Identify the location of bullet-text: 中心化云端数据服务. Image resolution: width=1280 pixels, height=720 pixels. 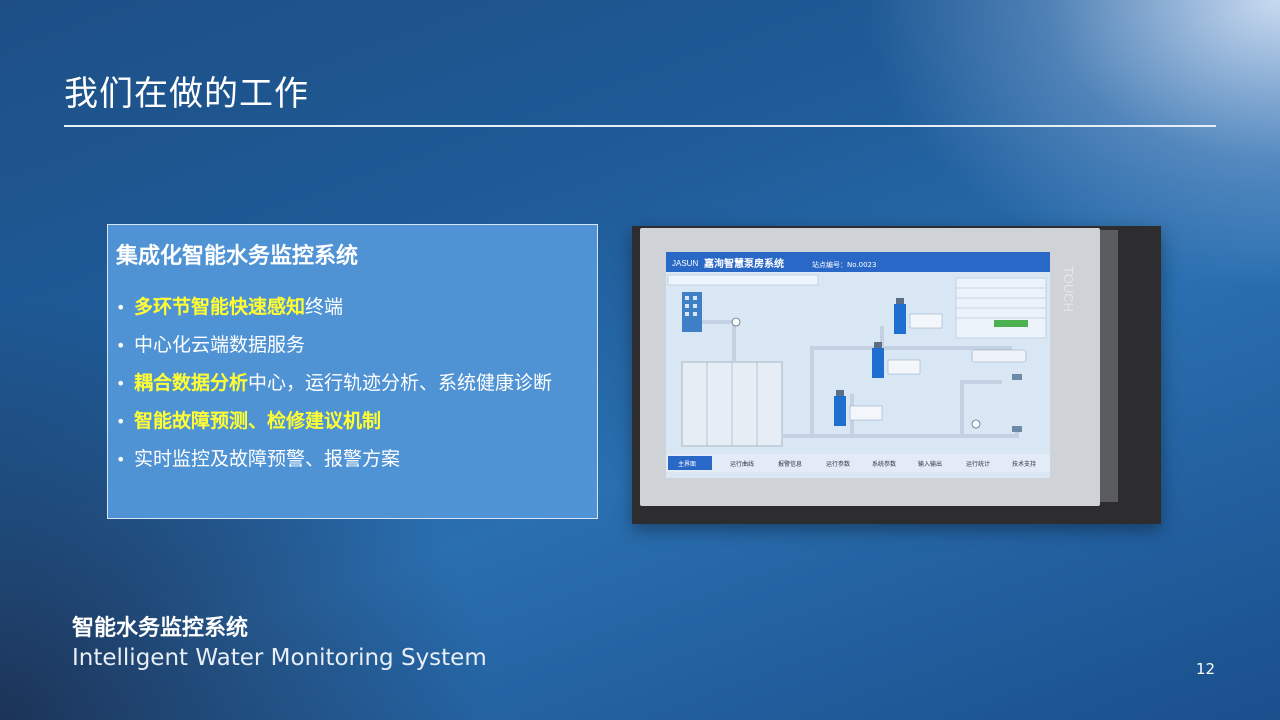
(220, 345).